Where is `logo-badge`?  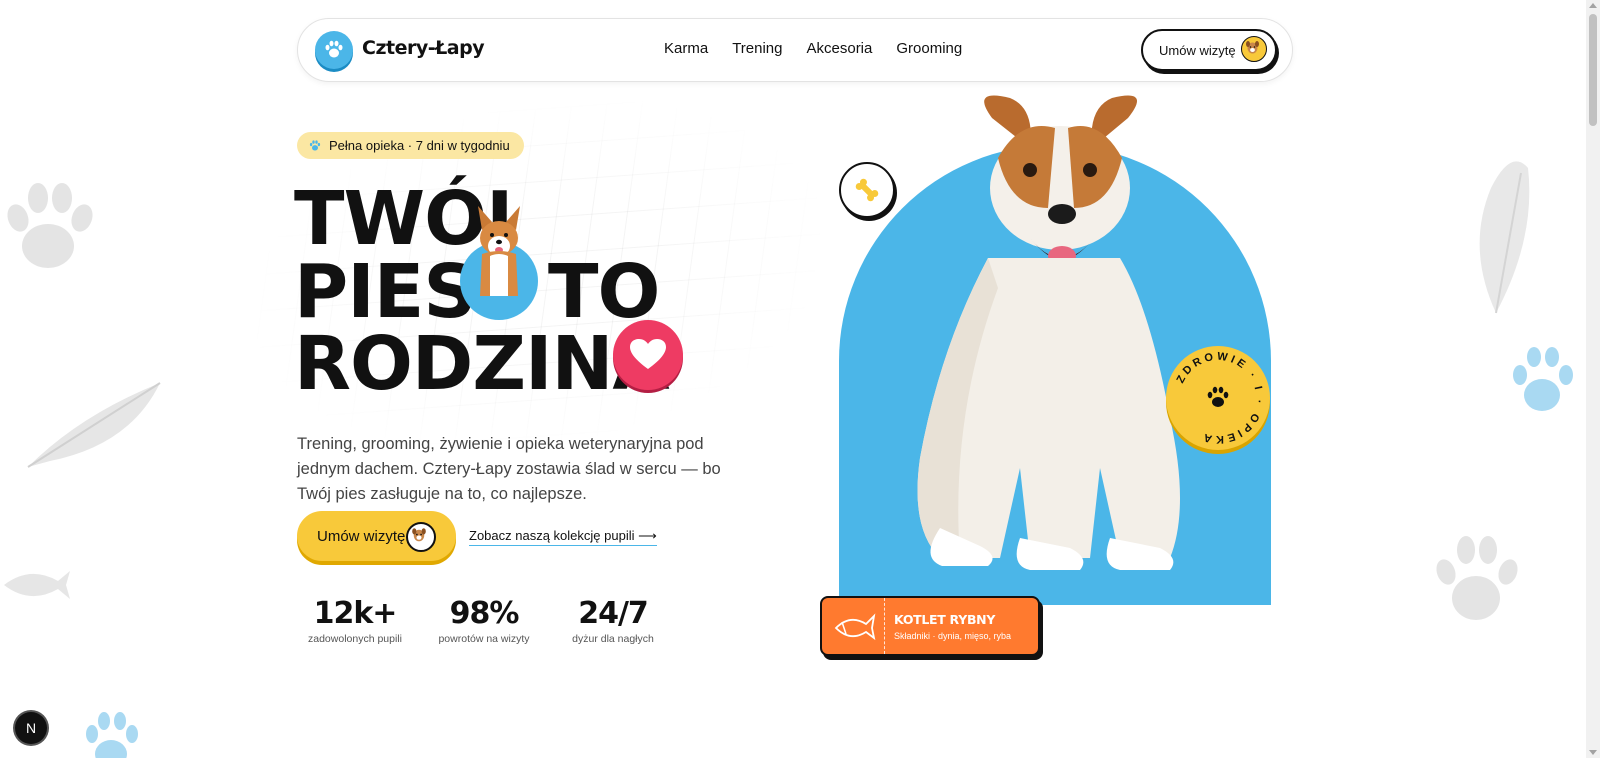 logo-badge is located at coordinates (334, 50).